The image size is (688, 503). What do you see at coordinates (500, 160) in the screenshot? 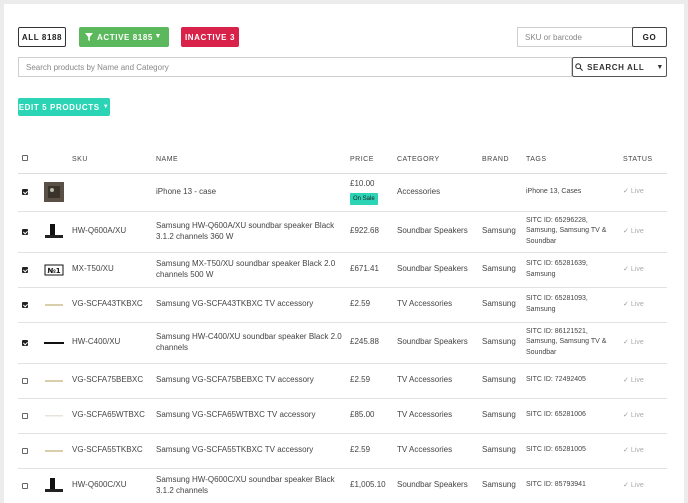
I see `column-header-brand: BRAND` at bounding box center [500, 160].